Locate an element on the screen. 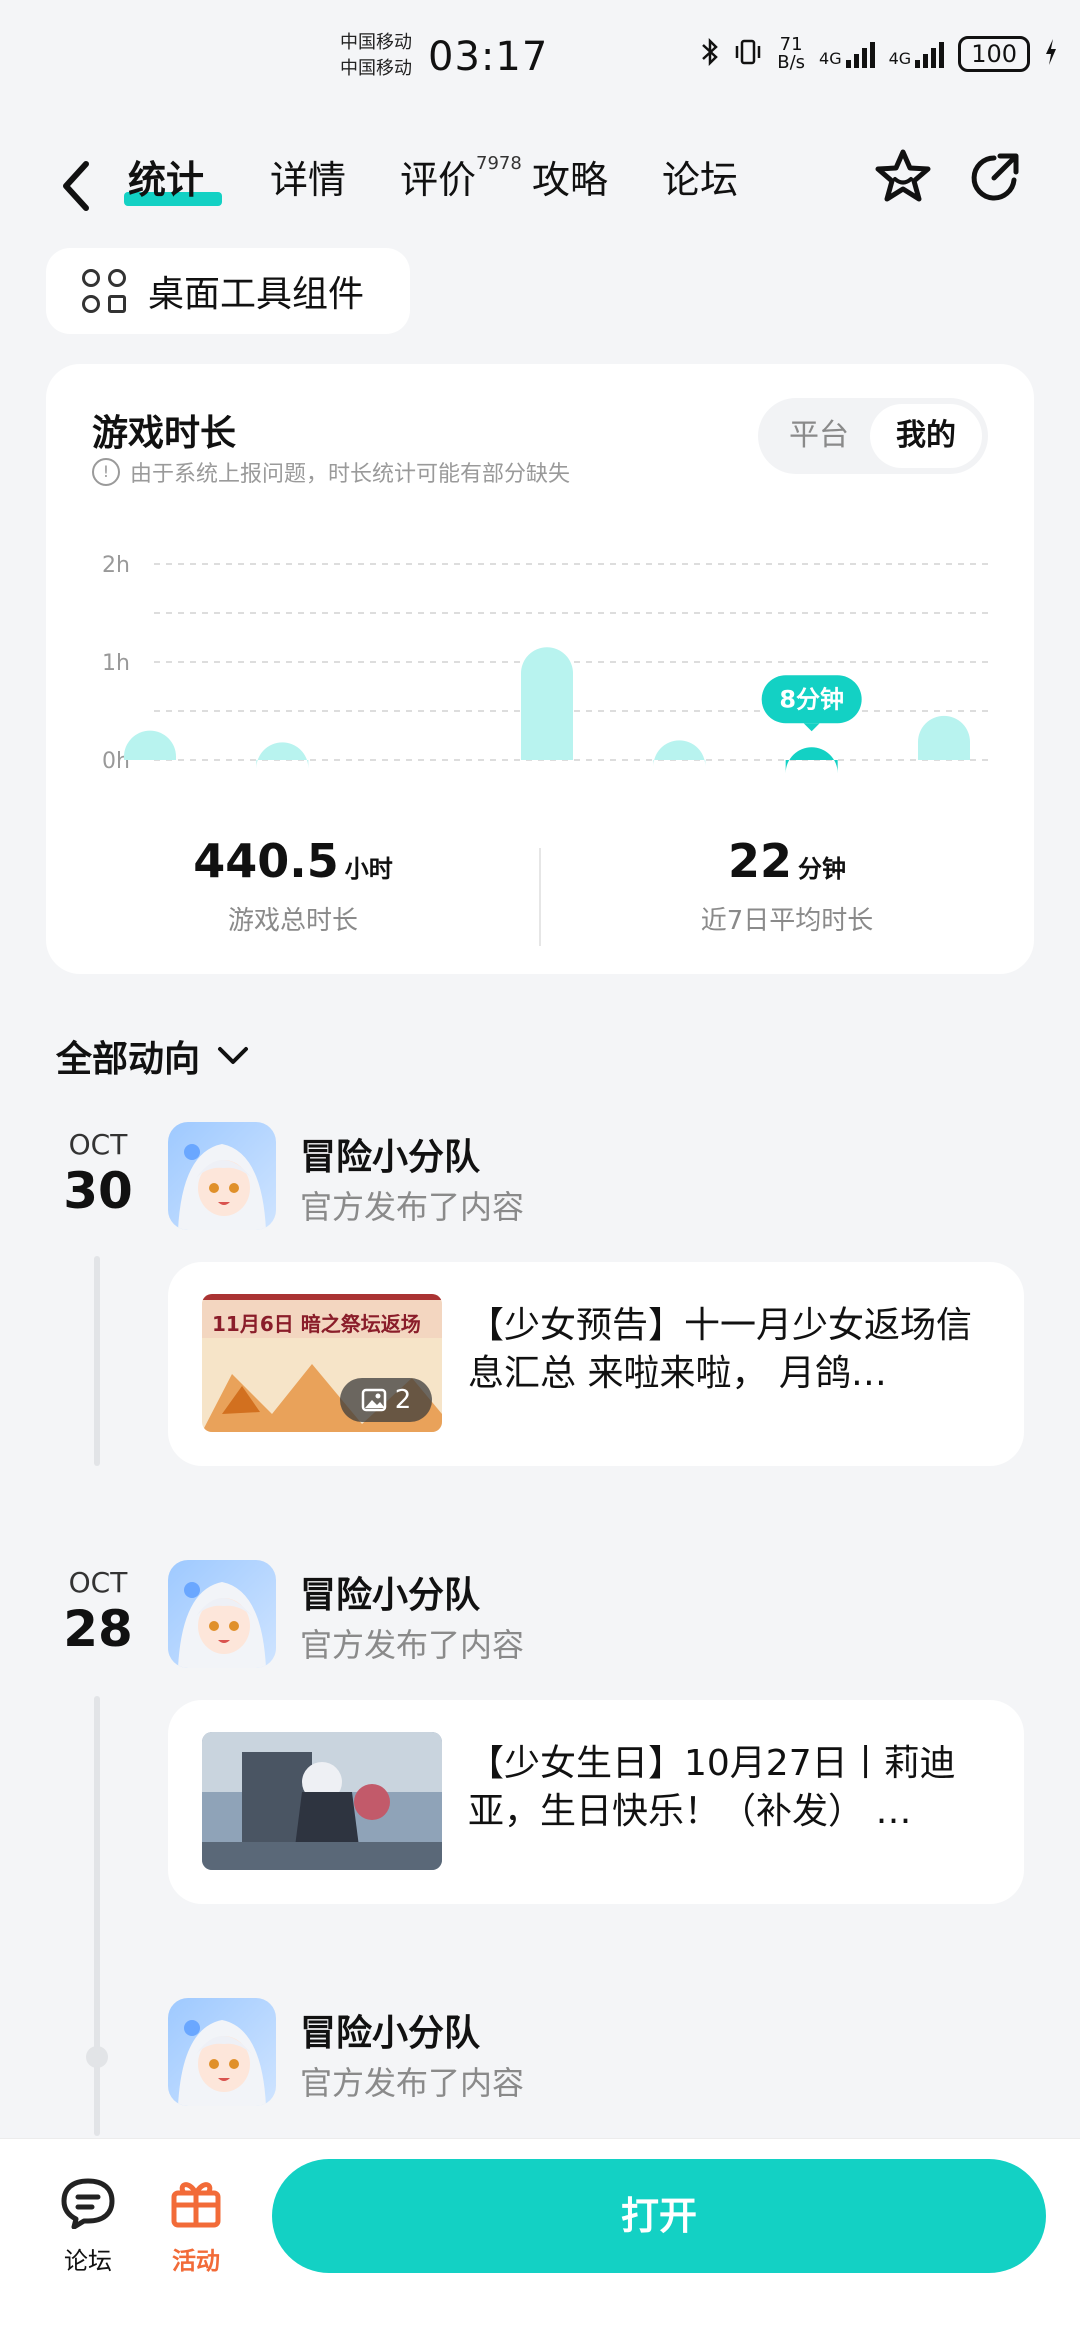 Image resolution: width=1080 pixels, height=2339 pixels. tab-reviews: 评价 7978 is located at coordinates (461, 180).